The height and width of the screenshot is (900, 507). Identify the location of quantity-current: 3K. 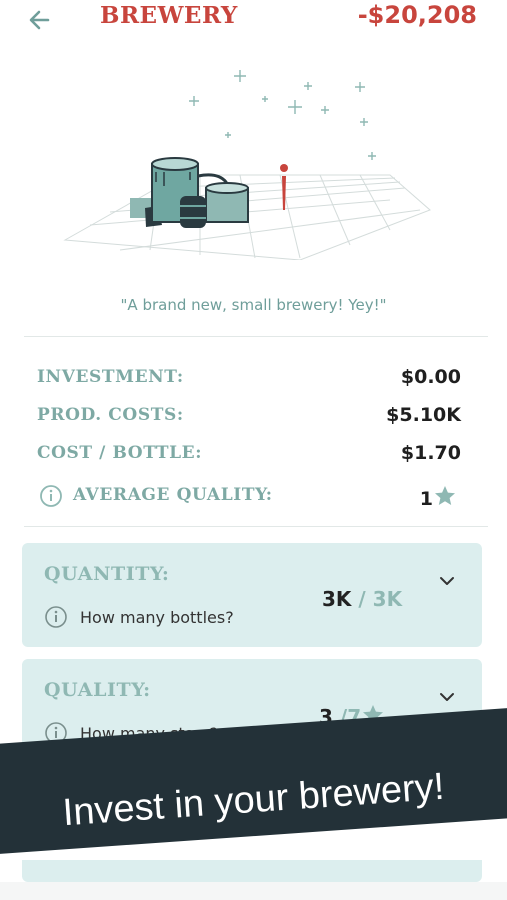
(337, 599).